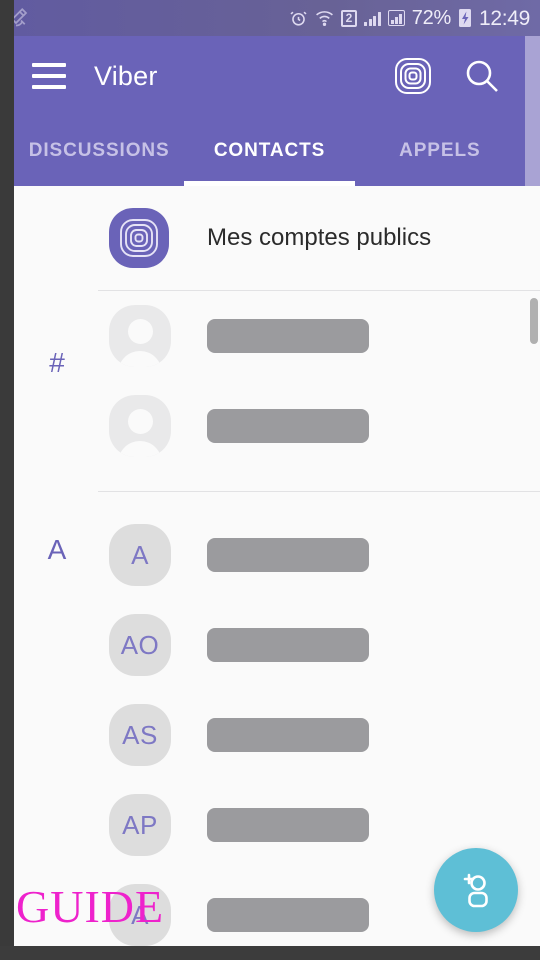 Image resolution: width=540 pixels, height=960 pixels. I want to click on signal-bars-icon, so click(372, 18).